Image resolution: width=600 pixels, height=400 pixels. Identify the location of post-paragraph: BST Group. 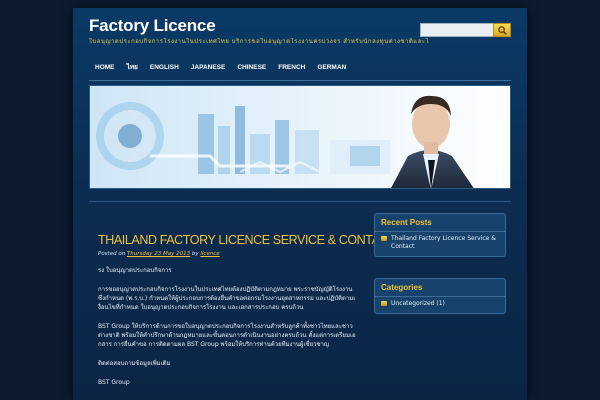
(114, 382).